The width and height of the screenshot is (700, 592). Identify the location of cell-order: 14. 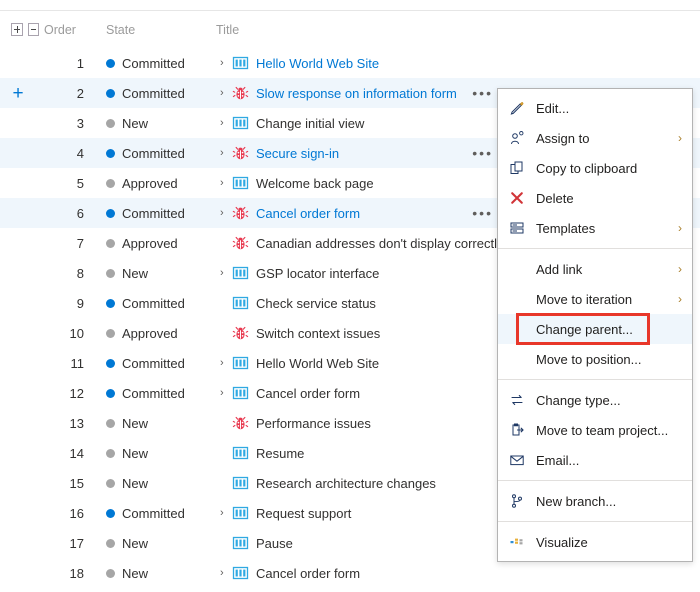
(76, 453).